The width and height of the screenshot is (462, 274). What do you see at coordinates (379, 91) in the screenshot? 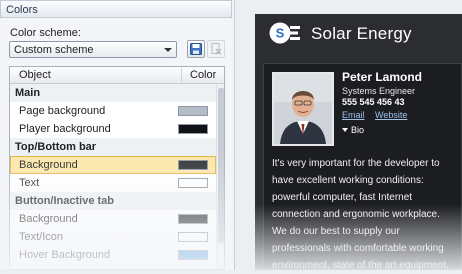
I see `person-role: Systems Engineer` at bounding box center [379, 91].